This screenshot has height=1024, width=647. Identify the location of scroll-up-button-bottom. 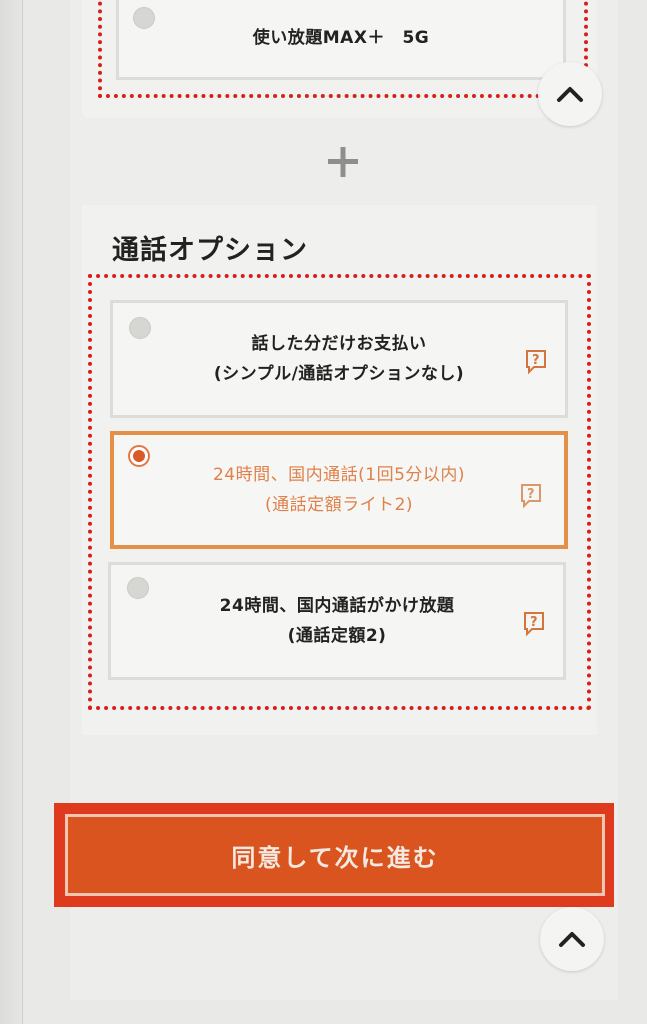
(572, 939).